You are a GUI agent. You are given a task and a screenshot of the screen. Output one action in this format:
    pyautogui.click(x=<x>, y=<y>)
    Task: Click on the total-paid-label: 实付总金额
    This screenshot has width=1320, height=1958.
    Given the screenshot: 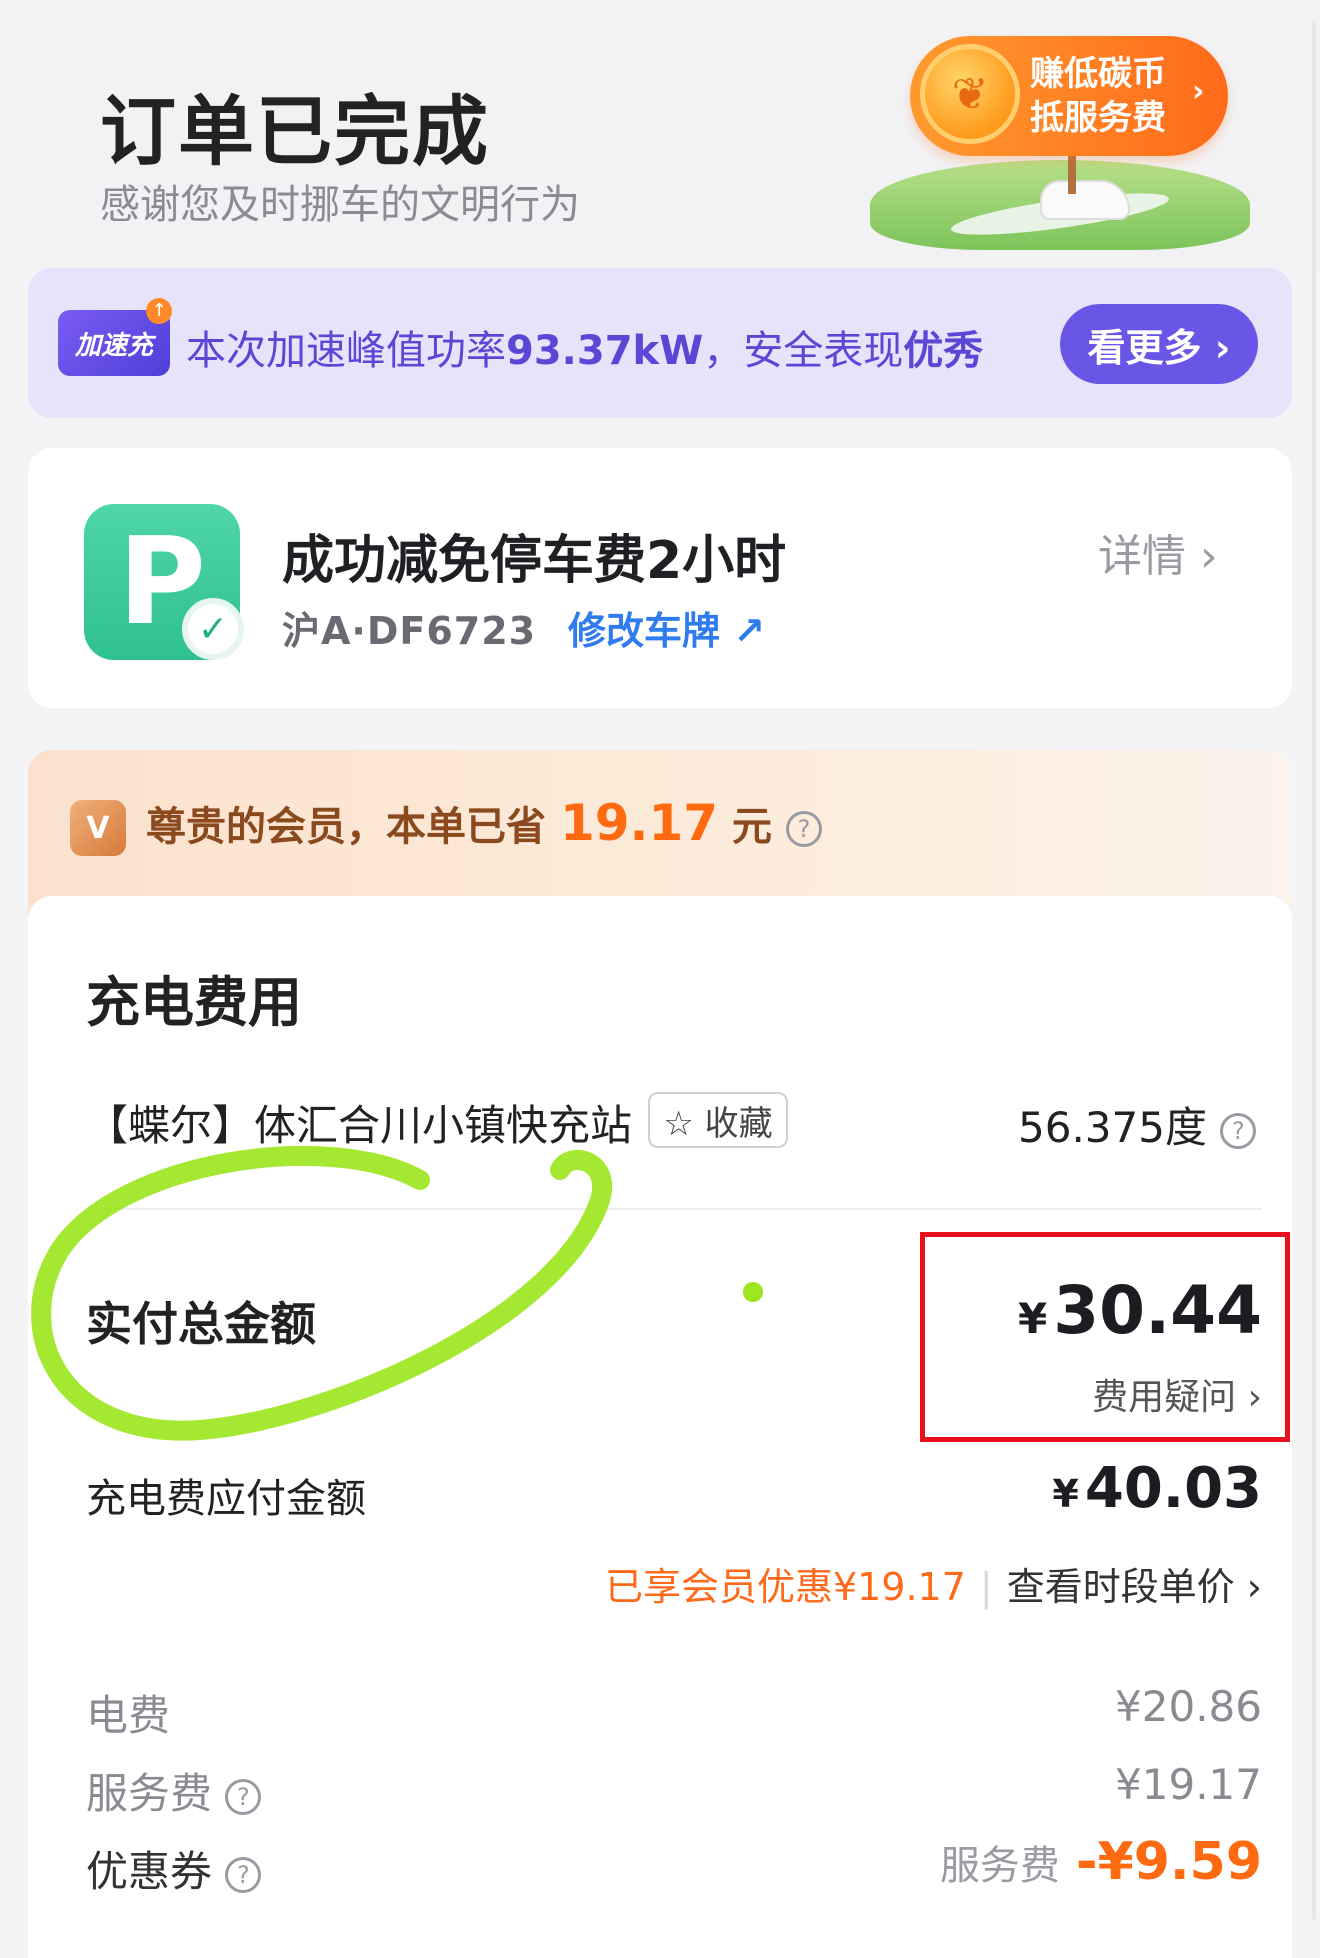 What is the action you would take?
    pyautogui.click(x=201, y=1324)
    